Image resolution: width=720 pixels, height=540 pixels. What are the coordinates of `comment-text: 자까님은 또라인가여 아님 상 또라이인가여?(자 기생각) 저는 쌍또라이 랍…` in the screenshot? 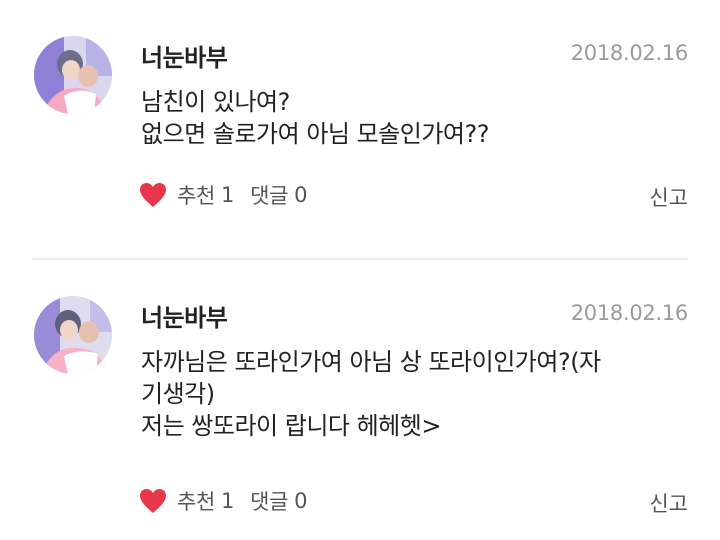 It's located at (416, 394).